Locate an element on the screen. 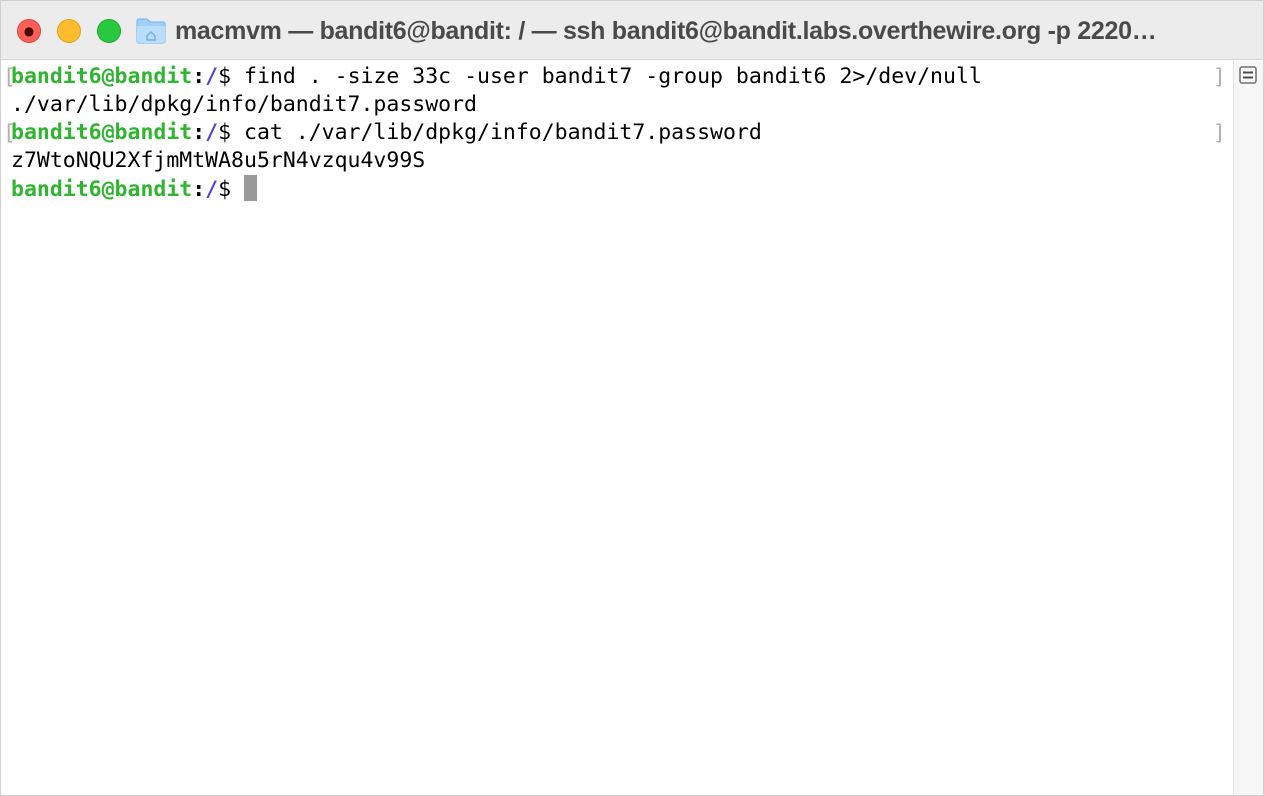  command-text: cat ./var/lib/dpkg/info/bandit7.password is located at coordinates (496, 132).